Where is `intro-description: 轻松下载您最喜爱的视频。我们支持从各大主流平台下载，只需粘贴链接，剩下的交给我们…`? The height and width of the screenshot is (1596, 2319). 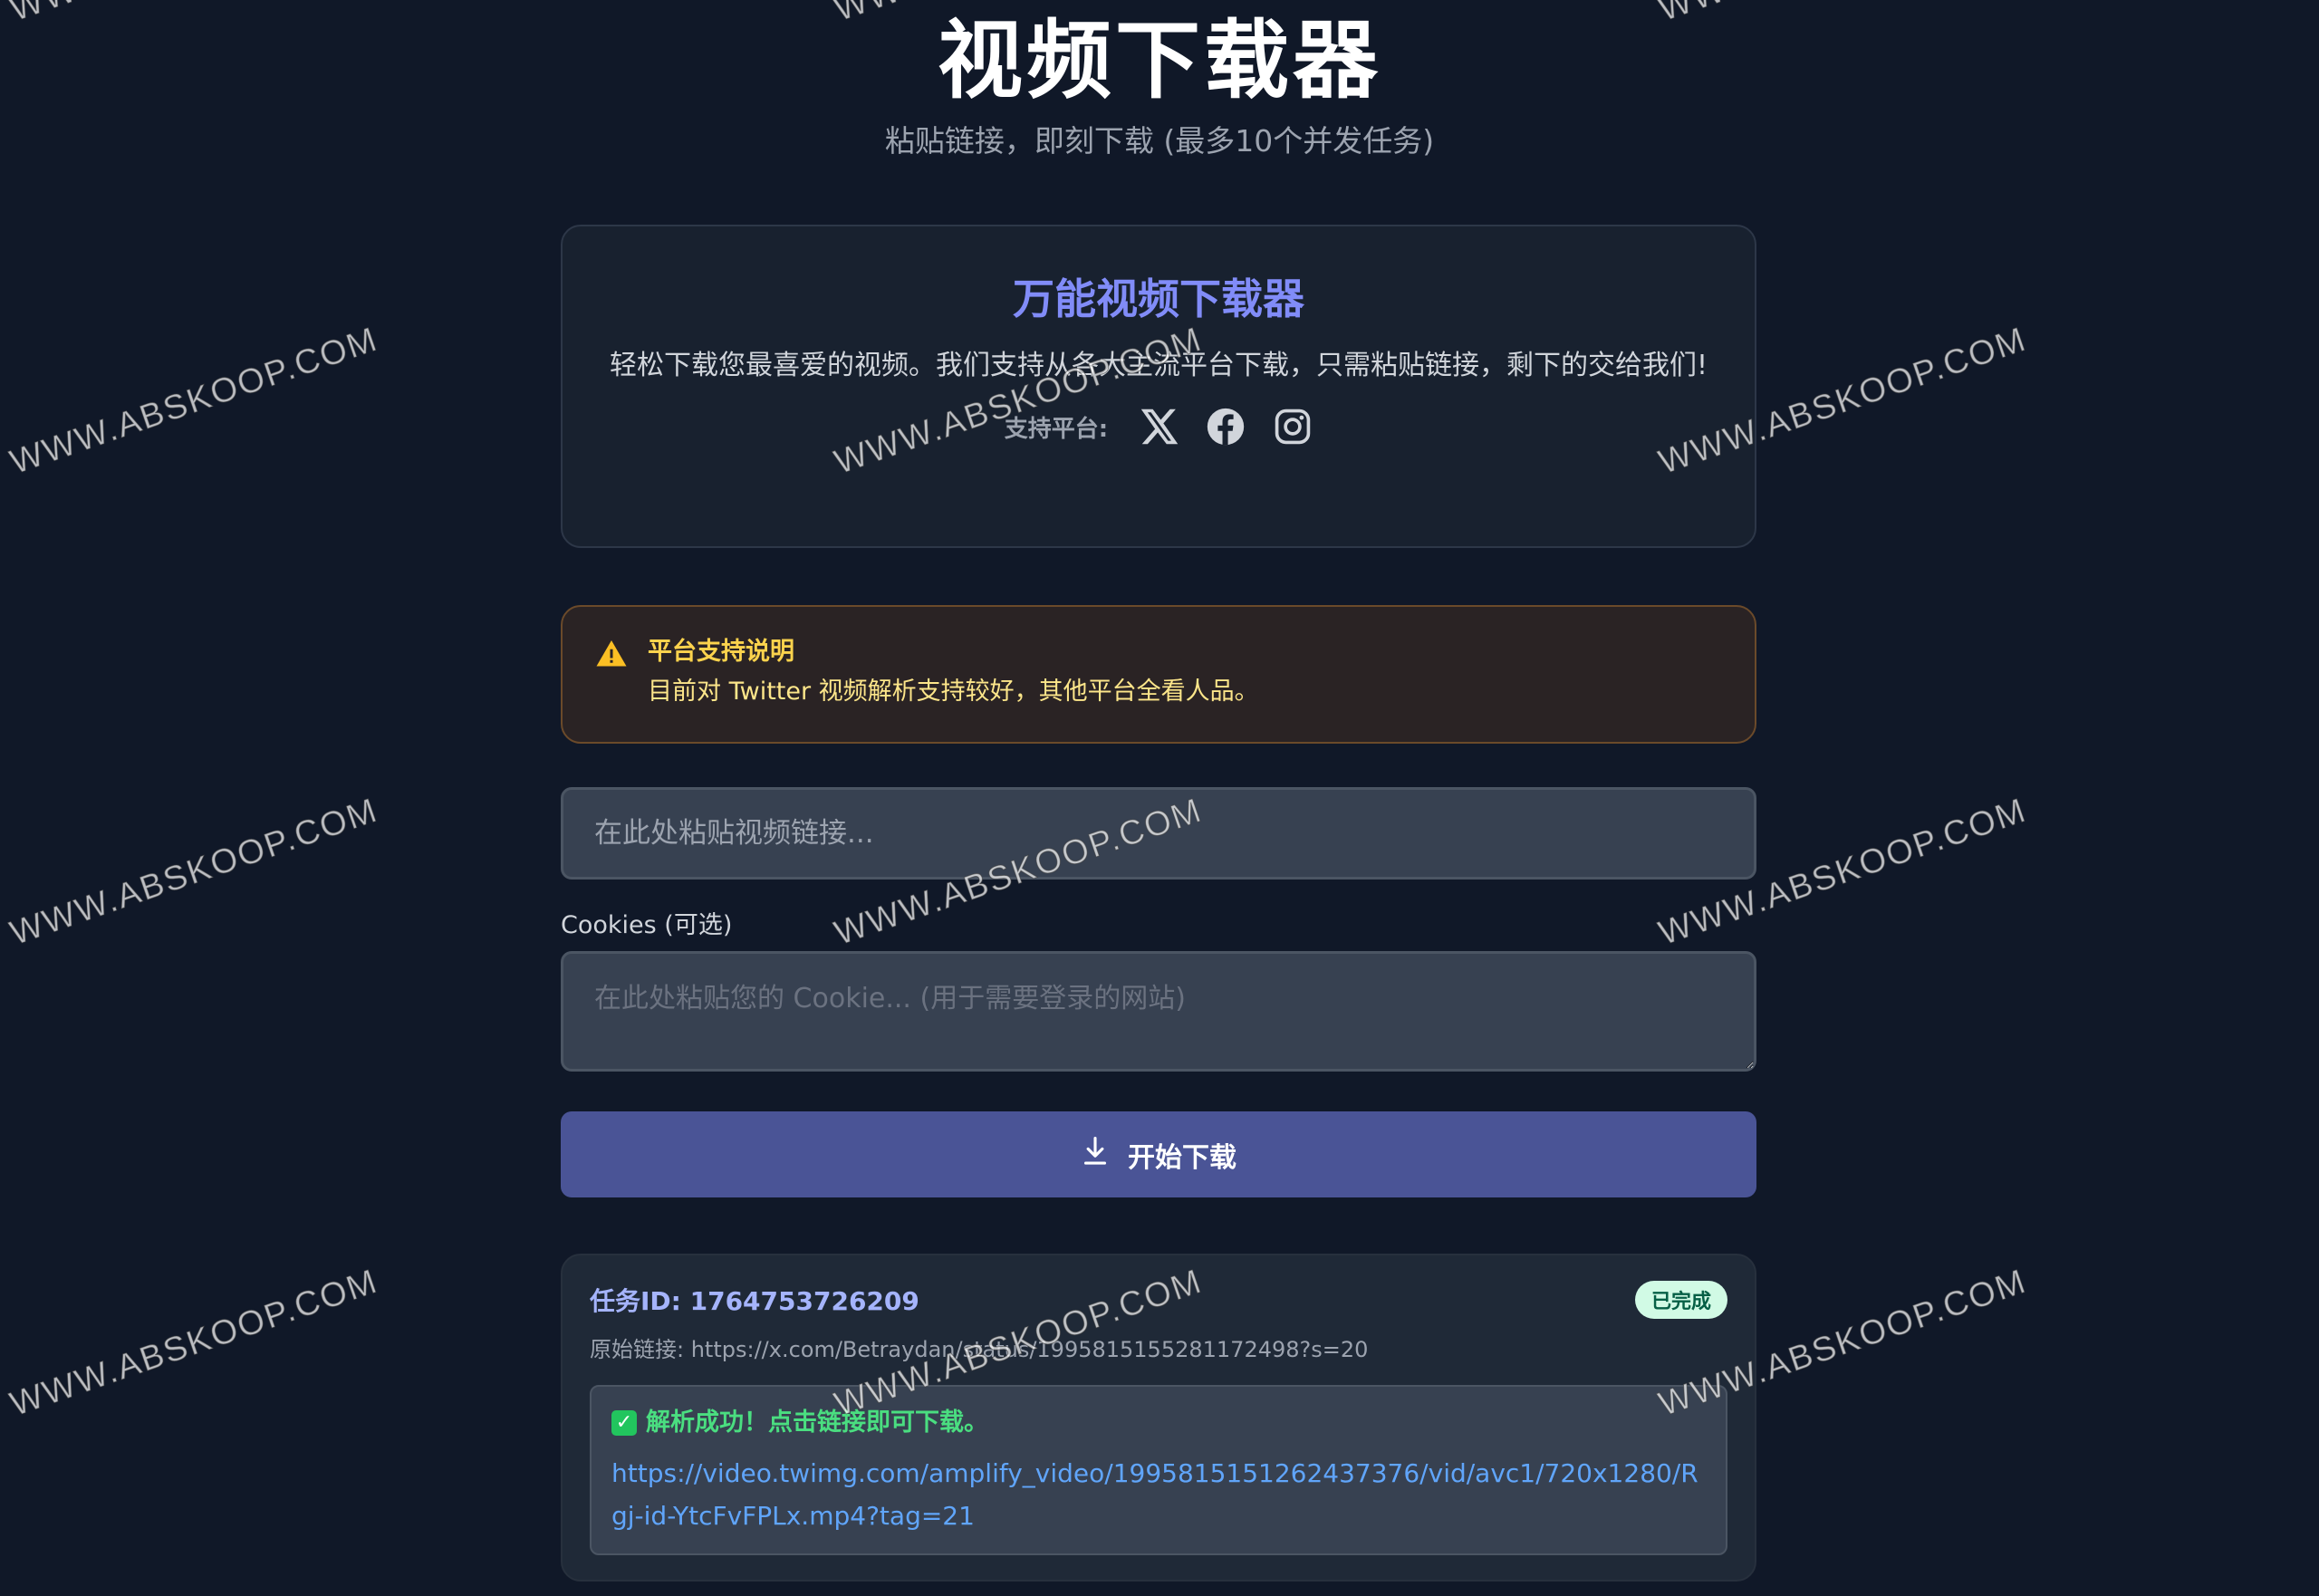
intro-description: 轻松下载您最喜爱的视频。我们支持从各大主流平台下载，只需粘贴链接，剩下的交给我们… is located at coordinates (1158, 365).